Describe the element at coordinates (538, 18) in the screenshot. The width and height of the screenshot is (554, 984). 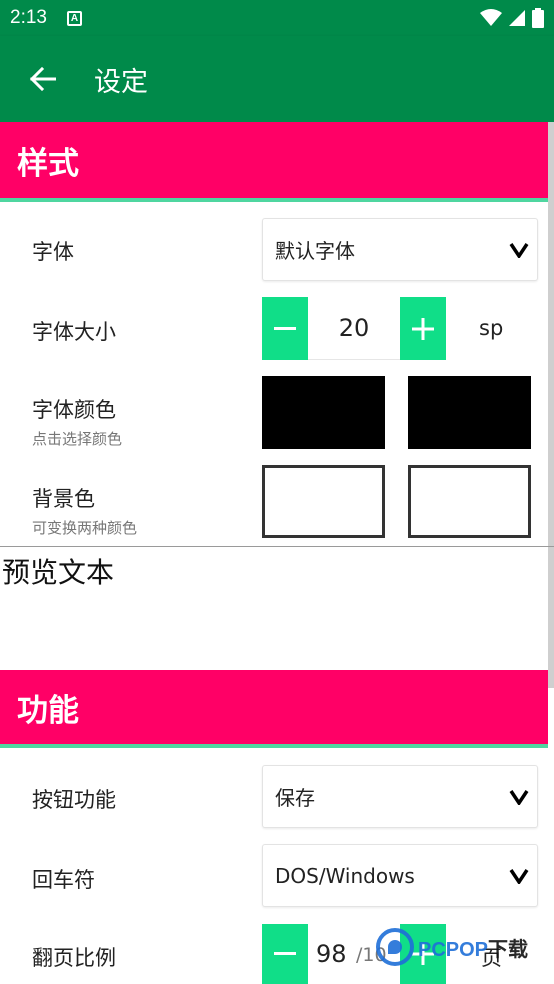
I see `battery-icon` at that location.